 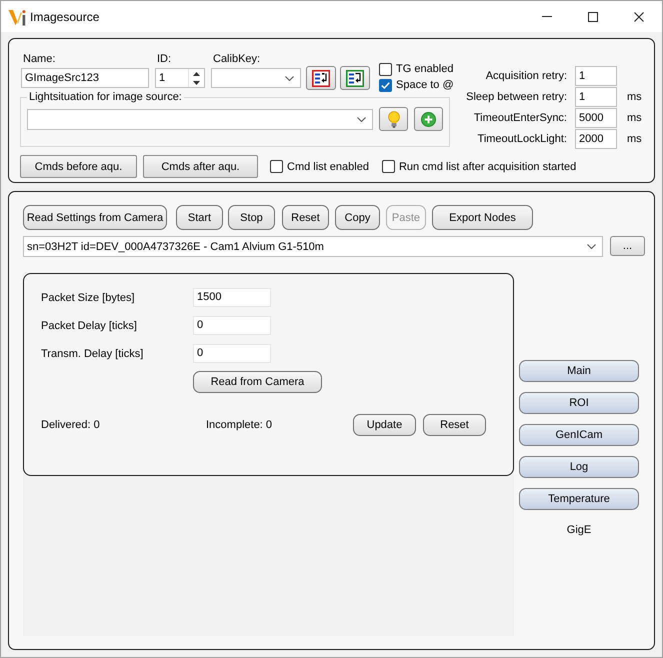 I want to click on checkbox-label: Run cmd list after acquisition started, so click(x=487, y=167).